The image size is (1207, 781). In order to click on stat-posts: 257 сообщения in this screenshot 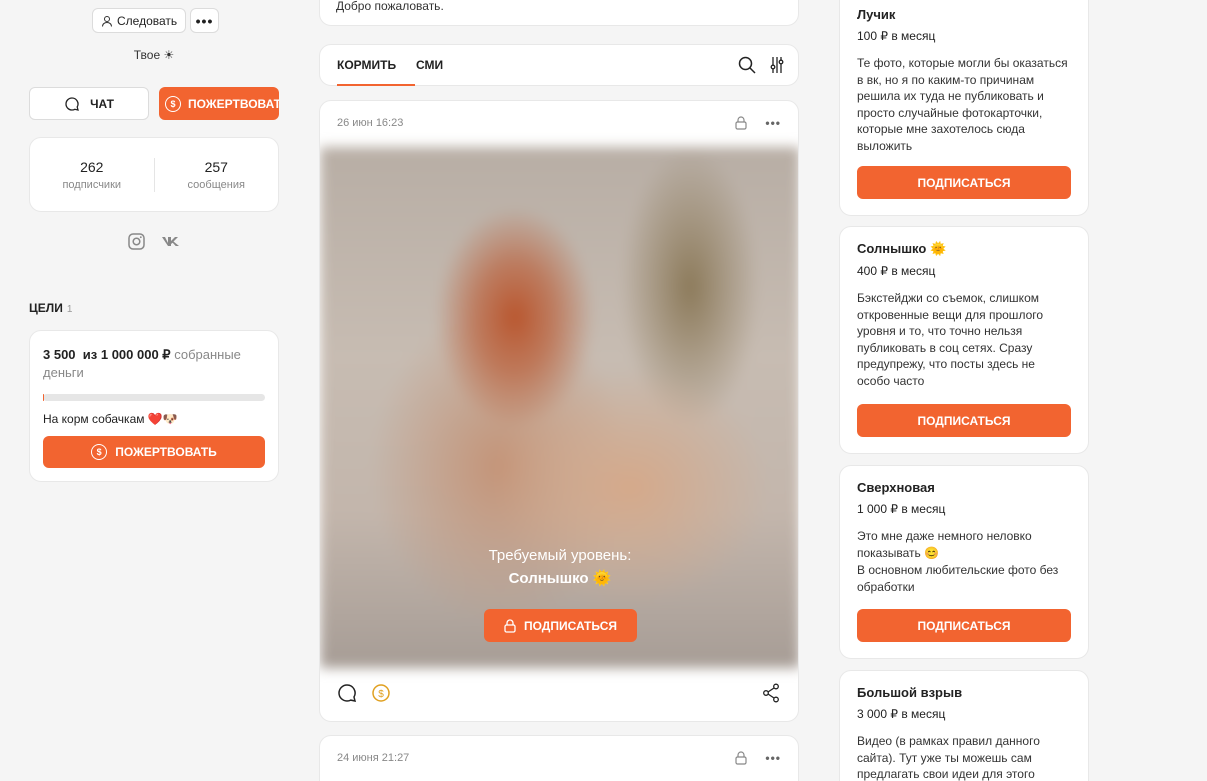, I will do `click(217, 175)`.